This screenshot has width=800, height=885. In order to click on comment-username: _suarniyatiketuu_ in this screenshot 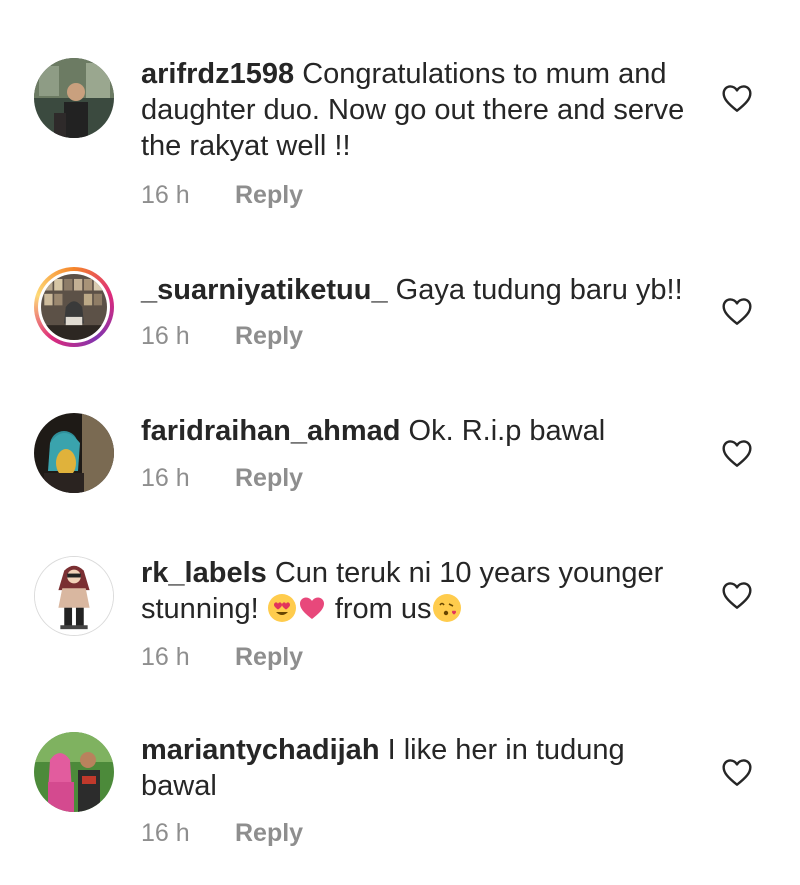, I will do `click(264, 290)`.